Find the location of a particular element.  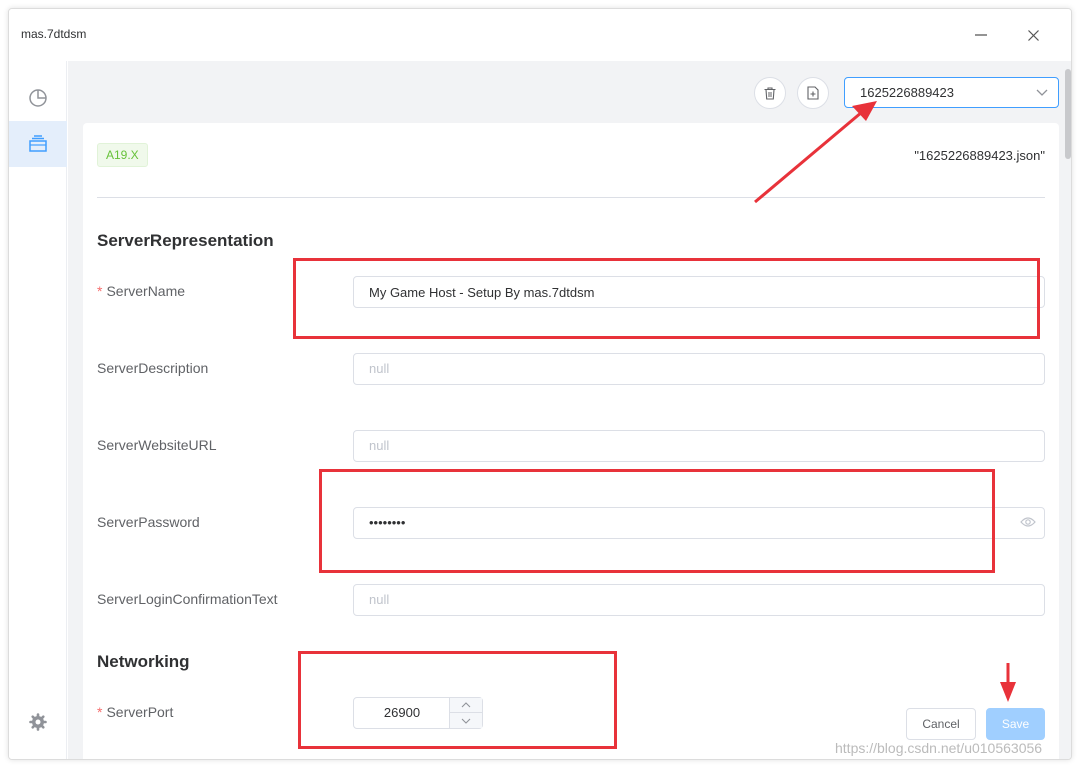

sidebar-item-server is located at coordinates (38, 144).